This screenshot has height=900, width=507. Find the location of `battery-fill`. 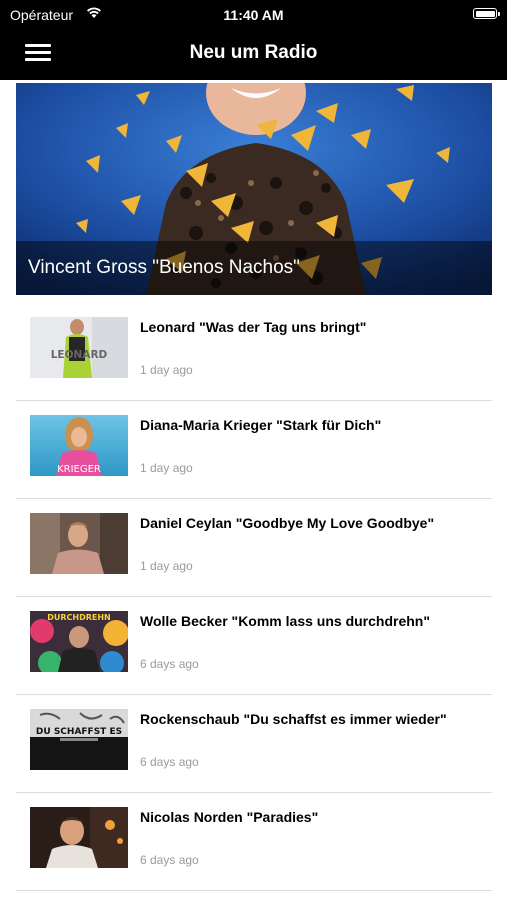

battery-fill is located at coordinates (485, 13).